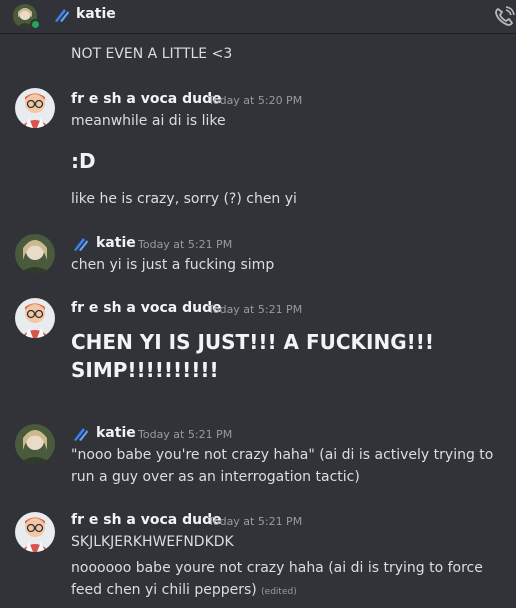 The width and height of the screenshot is (516, 608). Describe the element at coordinates (258, 17) in the screenshot. I see `channel-header: katie` at that location.